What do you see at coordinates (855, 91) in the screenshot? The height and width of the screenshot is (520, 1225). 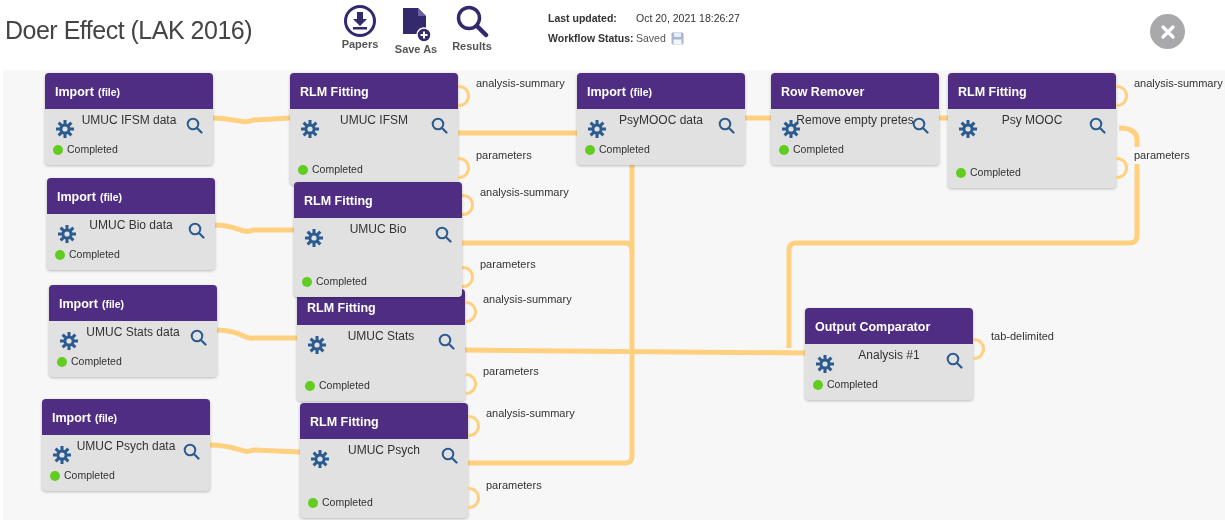 I see `node-header: Row Remover` at bounding box center [855, 91].